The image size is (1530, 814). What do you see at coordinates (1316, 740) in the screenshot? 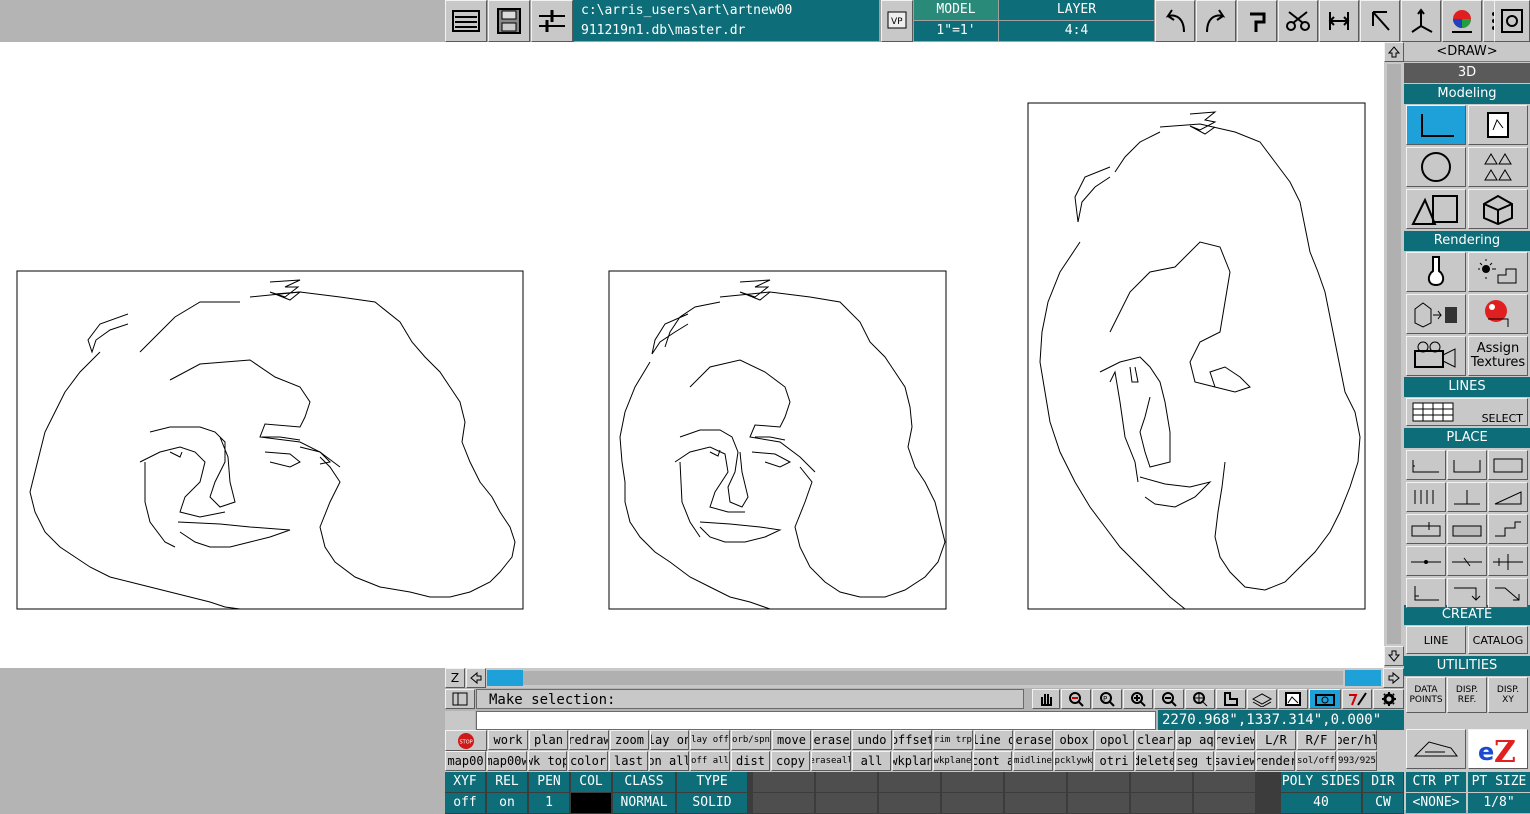
I see `command-button: R/F` at bounding box center [1316, 740].